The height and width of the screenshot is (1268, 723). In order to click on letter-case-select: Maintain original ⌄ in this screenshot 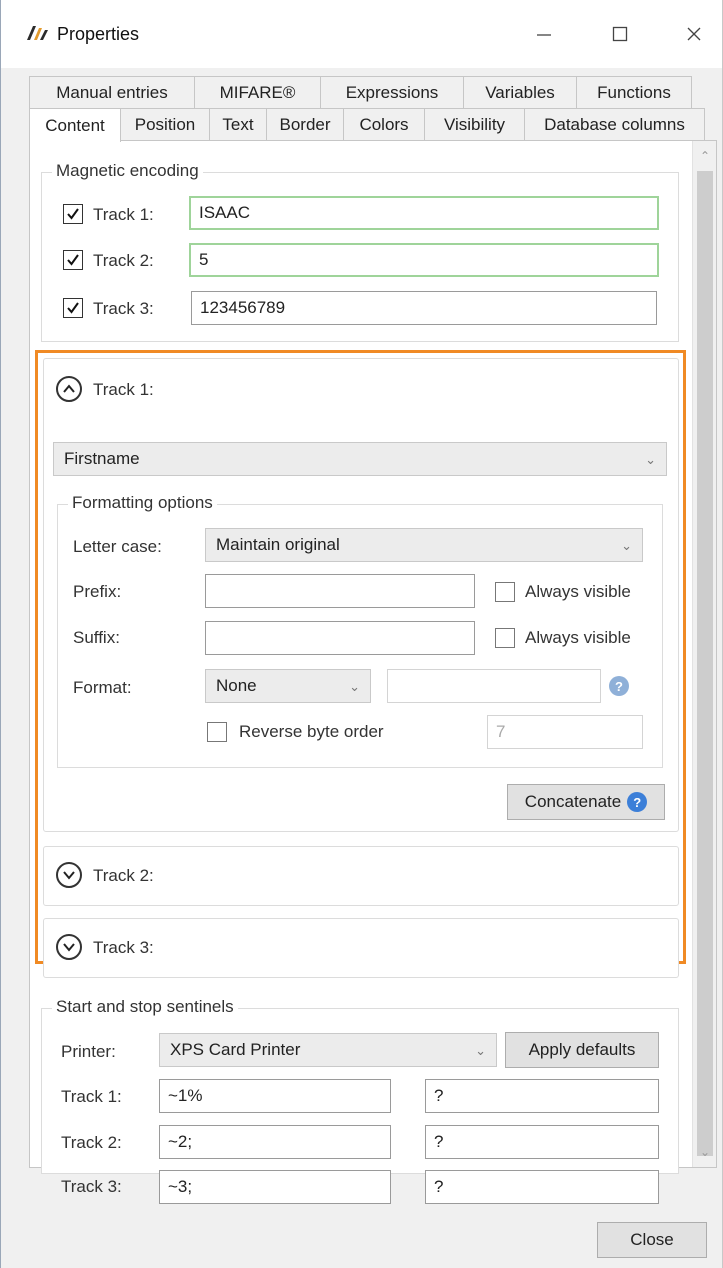, I will do `click(424, 545)`.